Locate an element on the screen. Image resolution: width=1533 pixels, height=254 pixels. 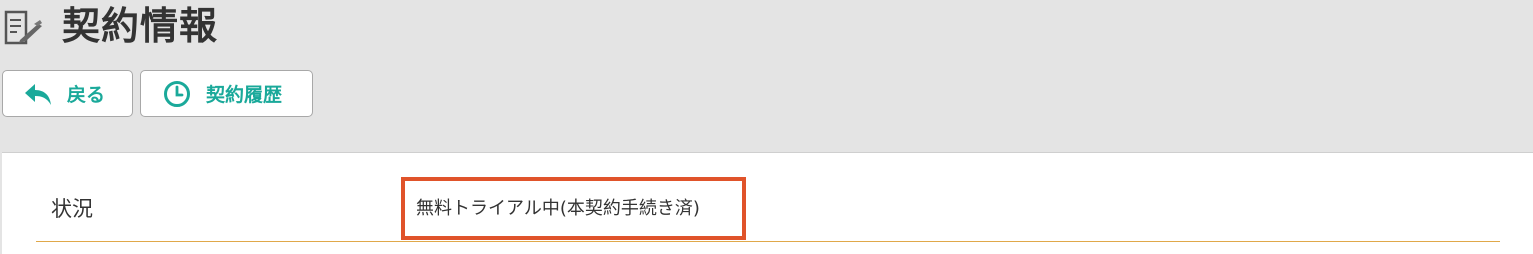
status-value: 無料トライアル中(本契約手続き済) is located at coordinates (558, 208).